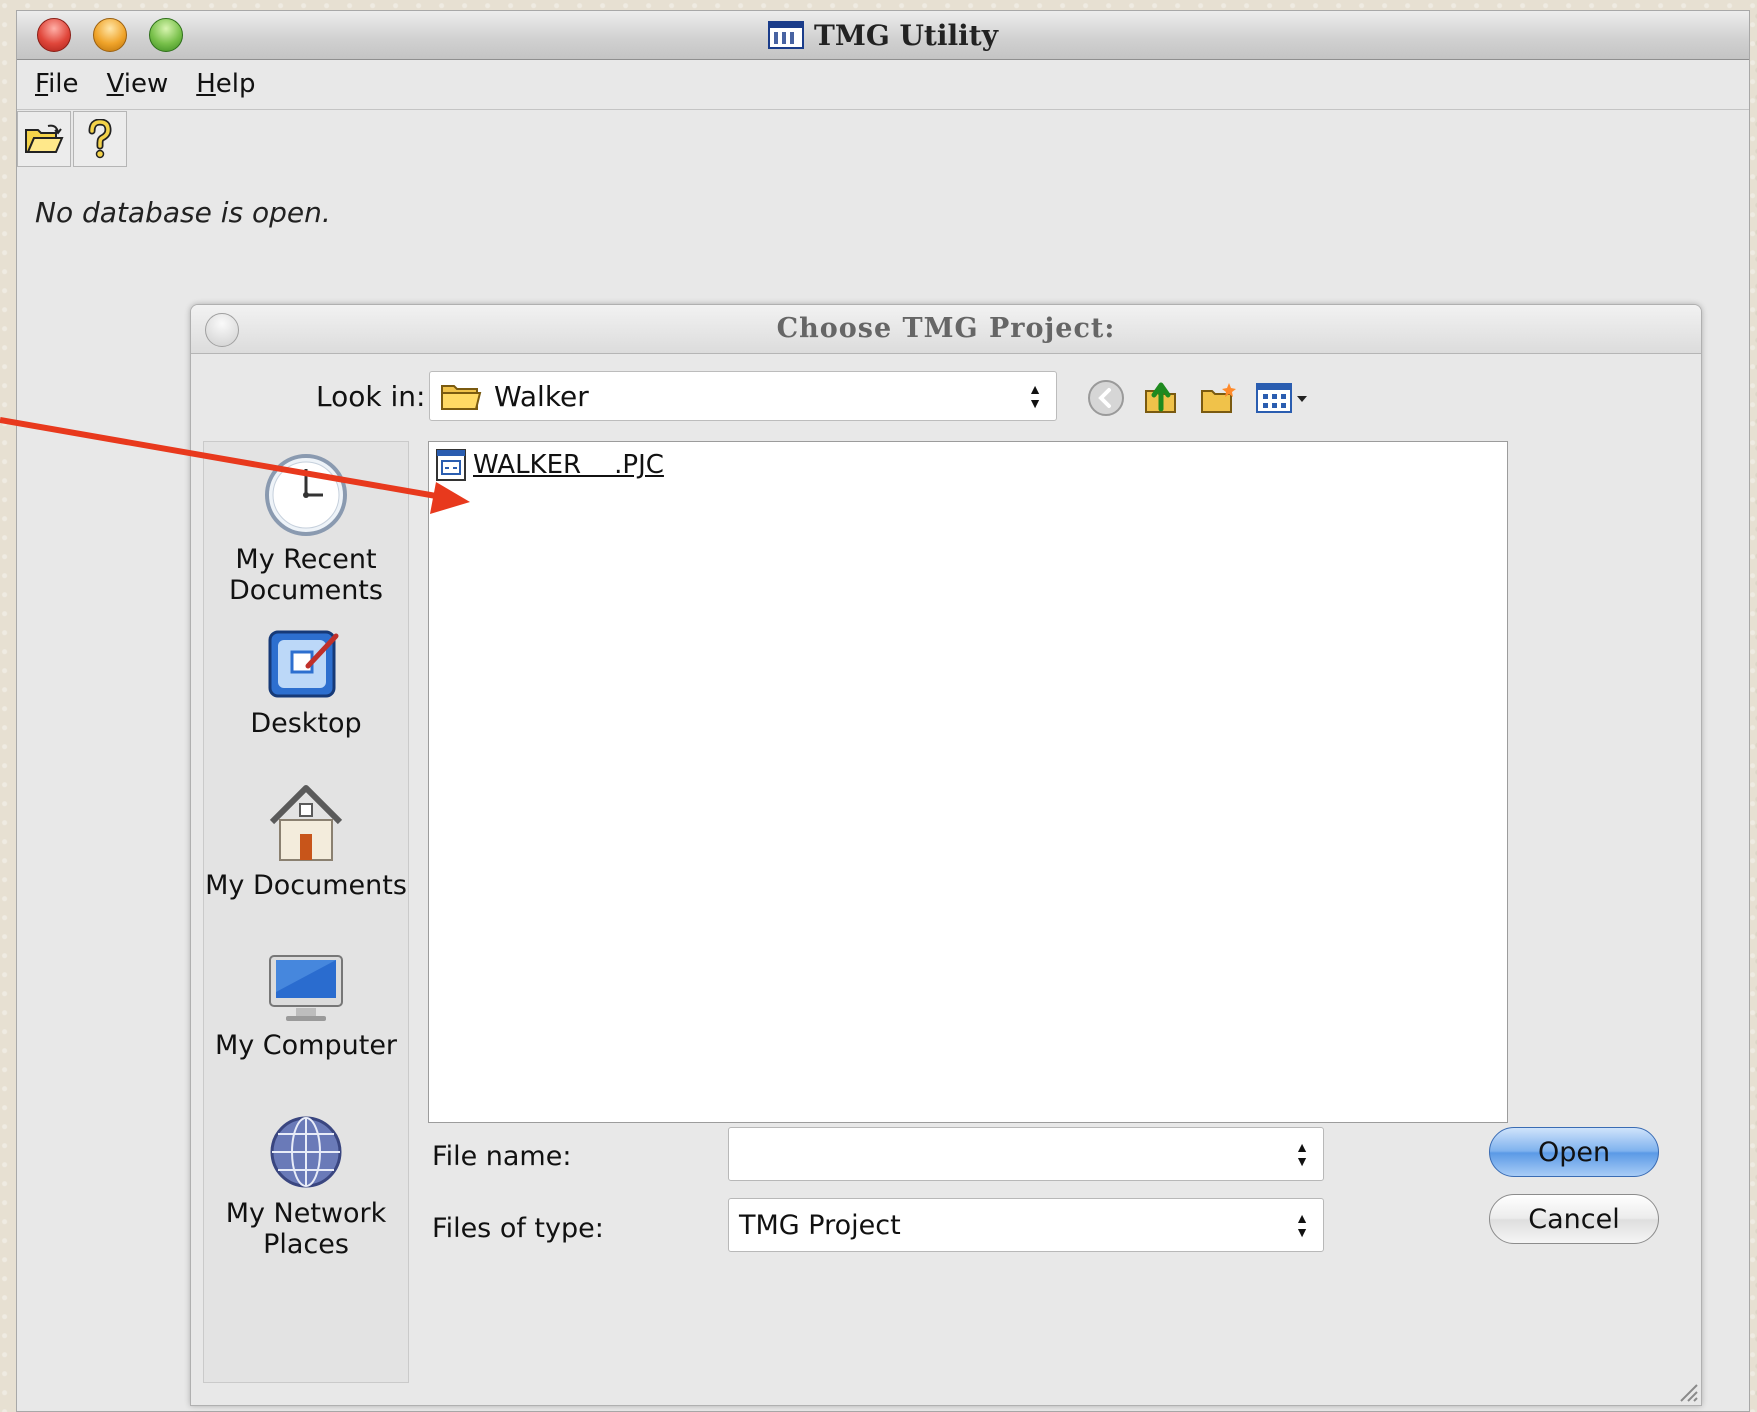 The height and width of the screenshot is (1412, 1757). I want to click on window-title: TMG Utility, so click(883, 35).